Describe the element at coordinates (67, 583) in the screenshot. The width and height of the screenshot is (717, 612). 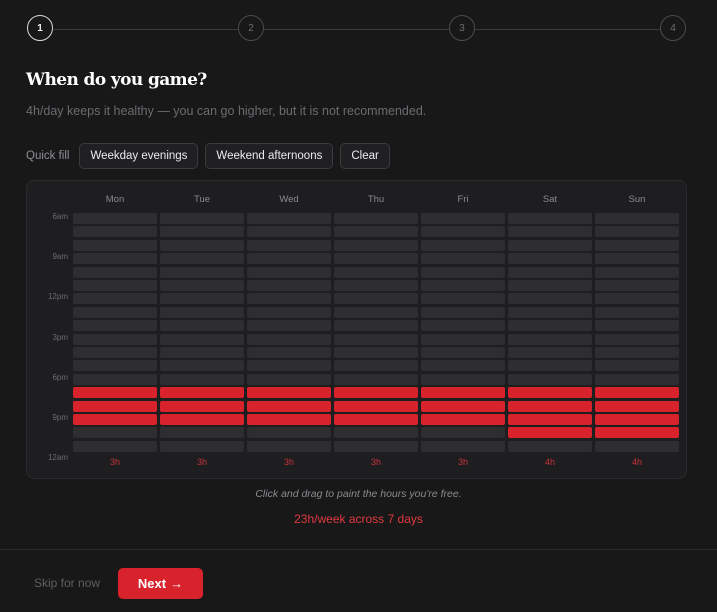
I see `skip-link: Skip for now` at that location.